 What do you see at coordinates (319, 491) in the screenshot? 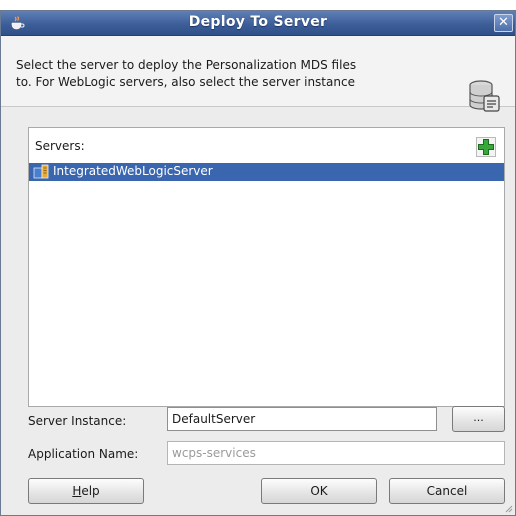
I see `ok-button: OK` at bounding box center [319, 491].